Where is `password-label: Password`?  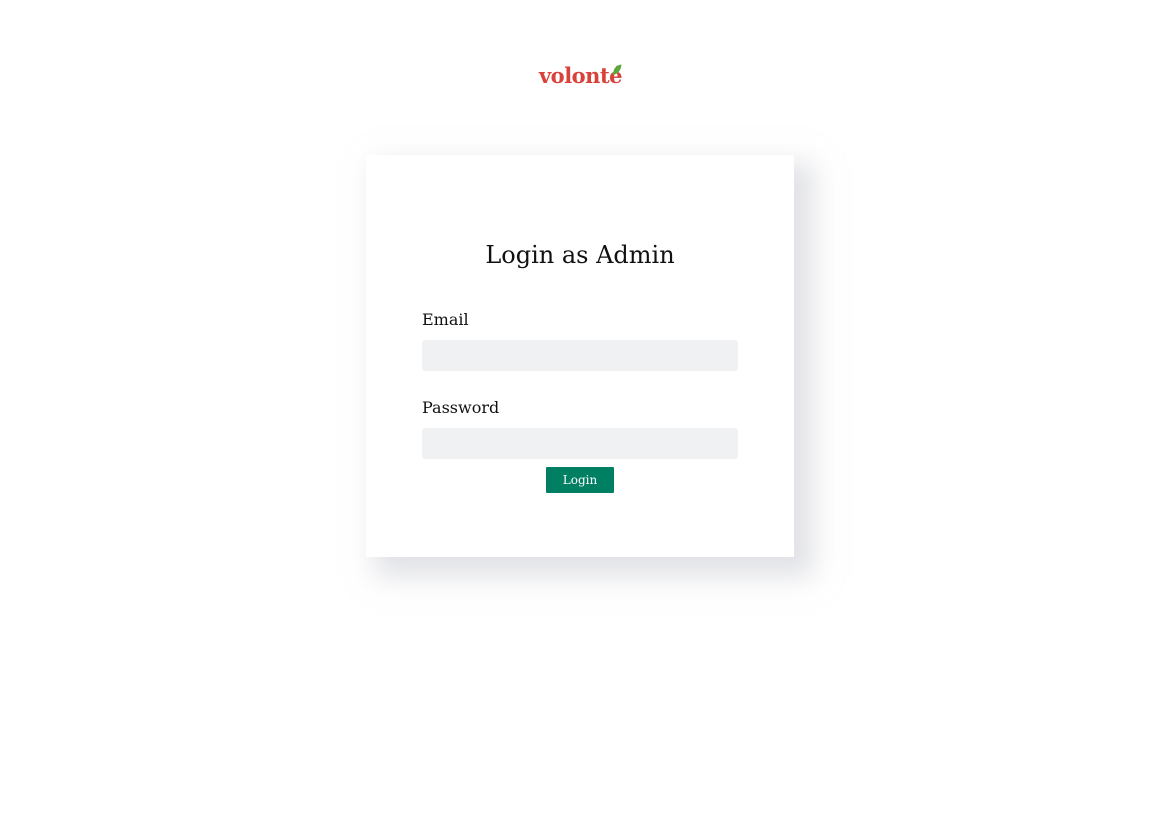
password-label: Password is located at coordinates (461, 407).